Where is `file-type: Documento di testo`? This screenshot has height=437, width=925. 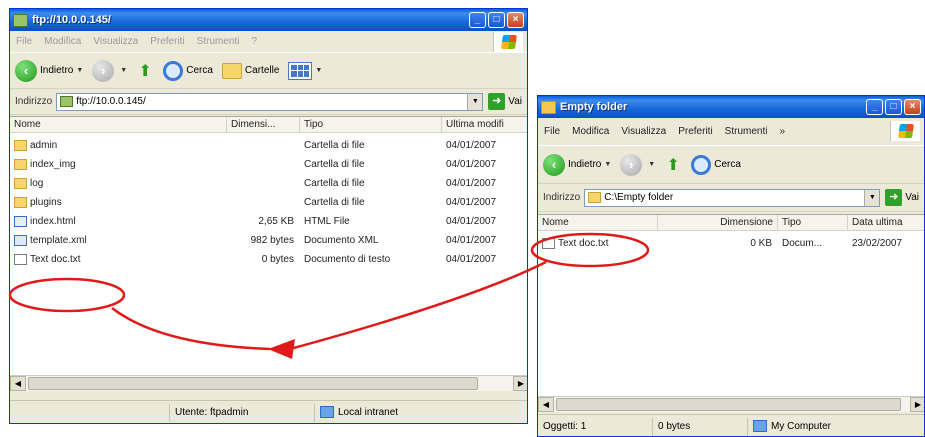
file-type: Documento di testo is located at coordinates (347, 259).